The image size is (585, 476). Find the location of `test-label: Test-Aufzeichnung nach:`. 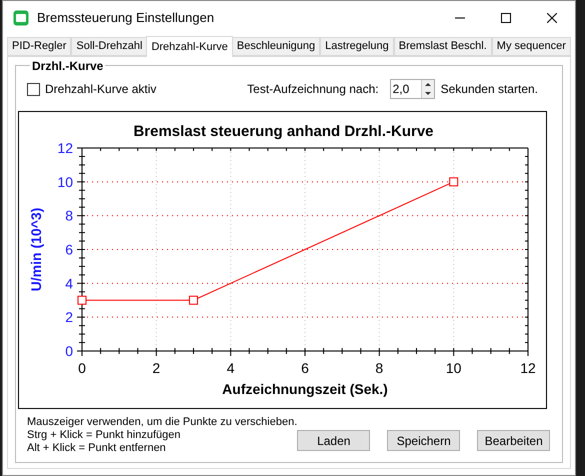

test-label: Test-Aufzeichnung nach: is located at coordinates (313, 89).